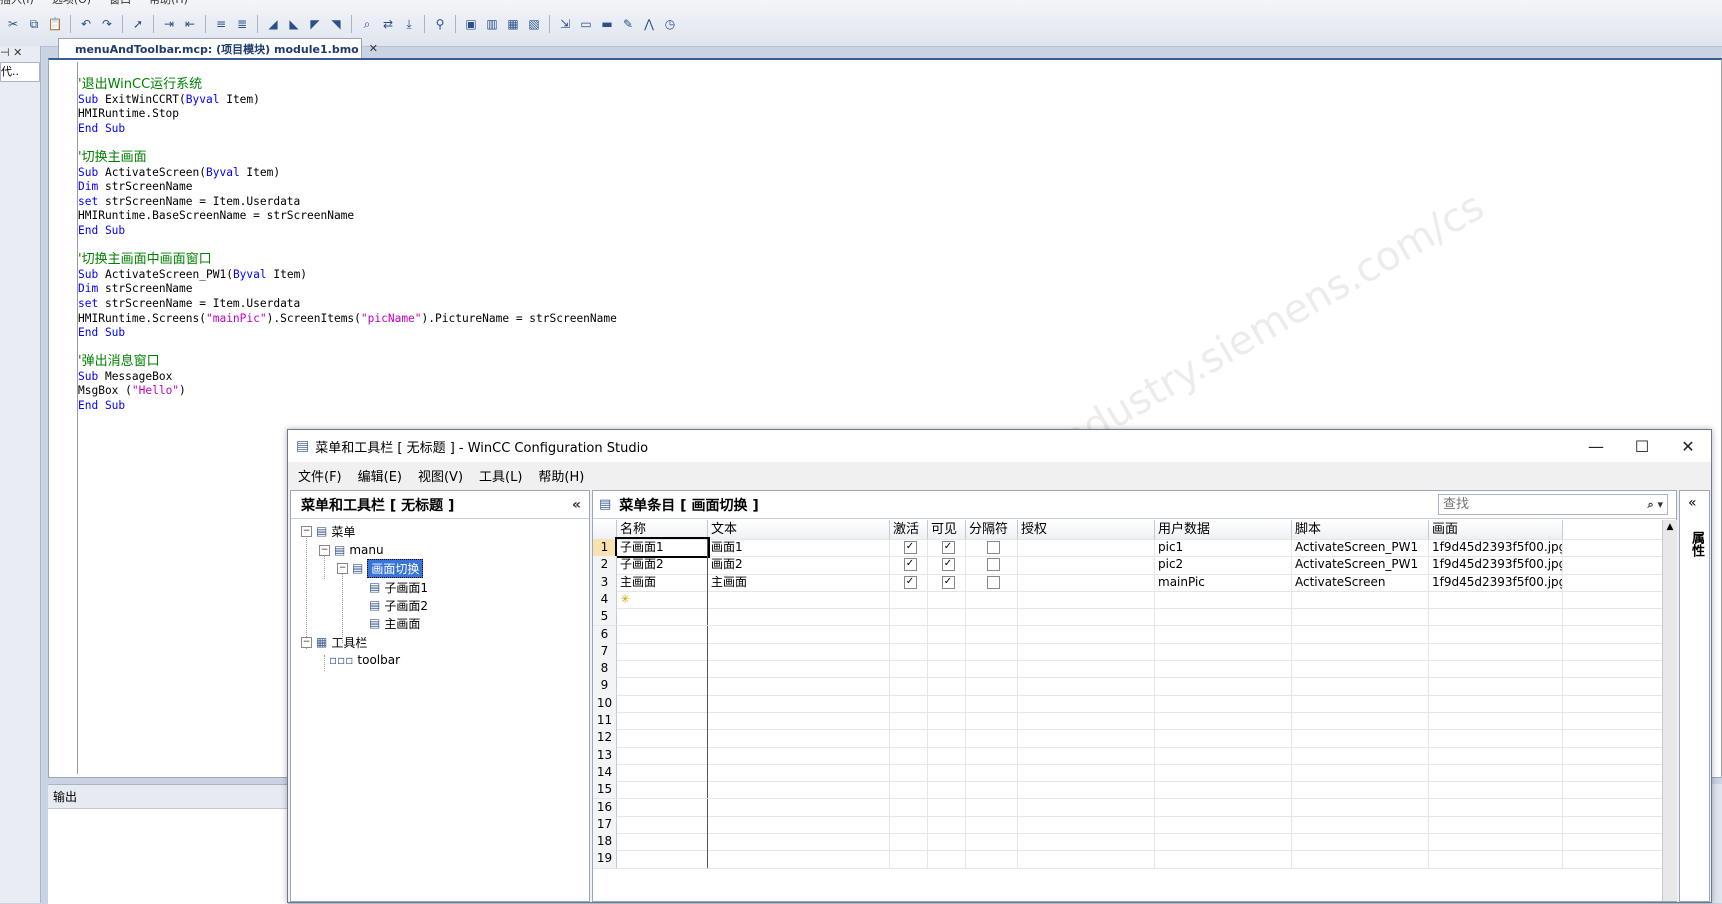 The height and width of the screenshot is (904, 1722). Describe the element at coordinates (34, 24) in the screenshot. I see `copy-icon: ⧉` at that location.